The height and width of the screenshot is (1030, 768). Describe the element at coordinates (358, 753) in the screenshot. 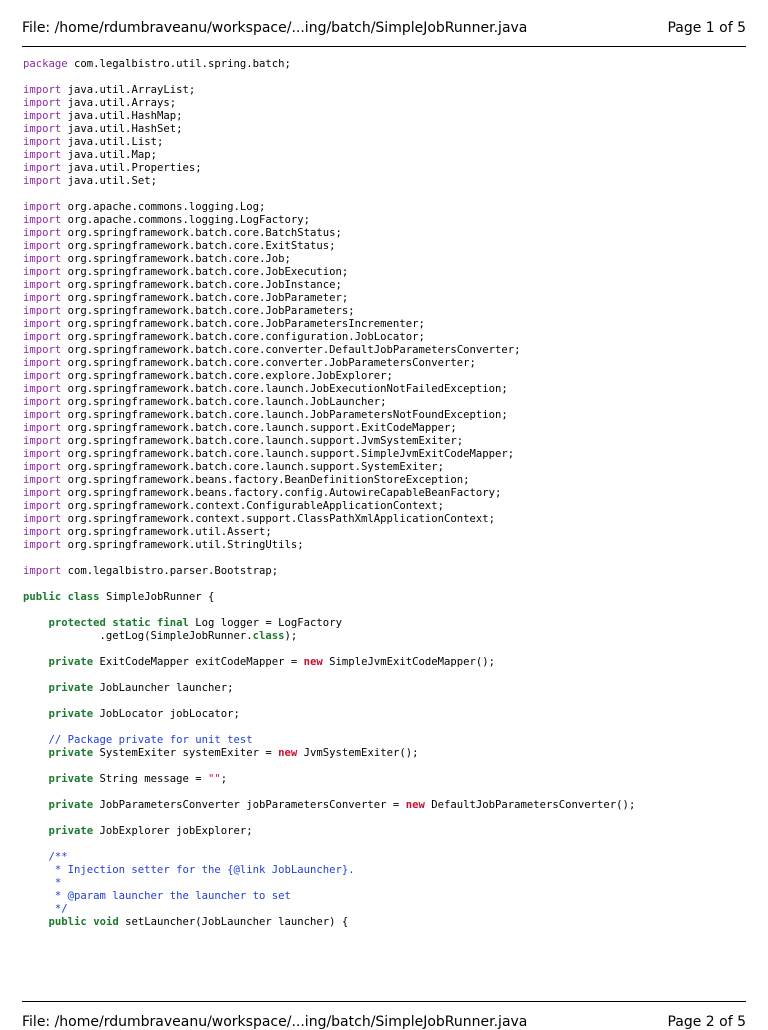

I see `code-token: JvmSystemExiter();` at that location.